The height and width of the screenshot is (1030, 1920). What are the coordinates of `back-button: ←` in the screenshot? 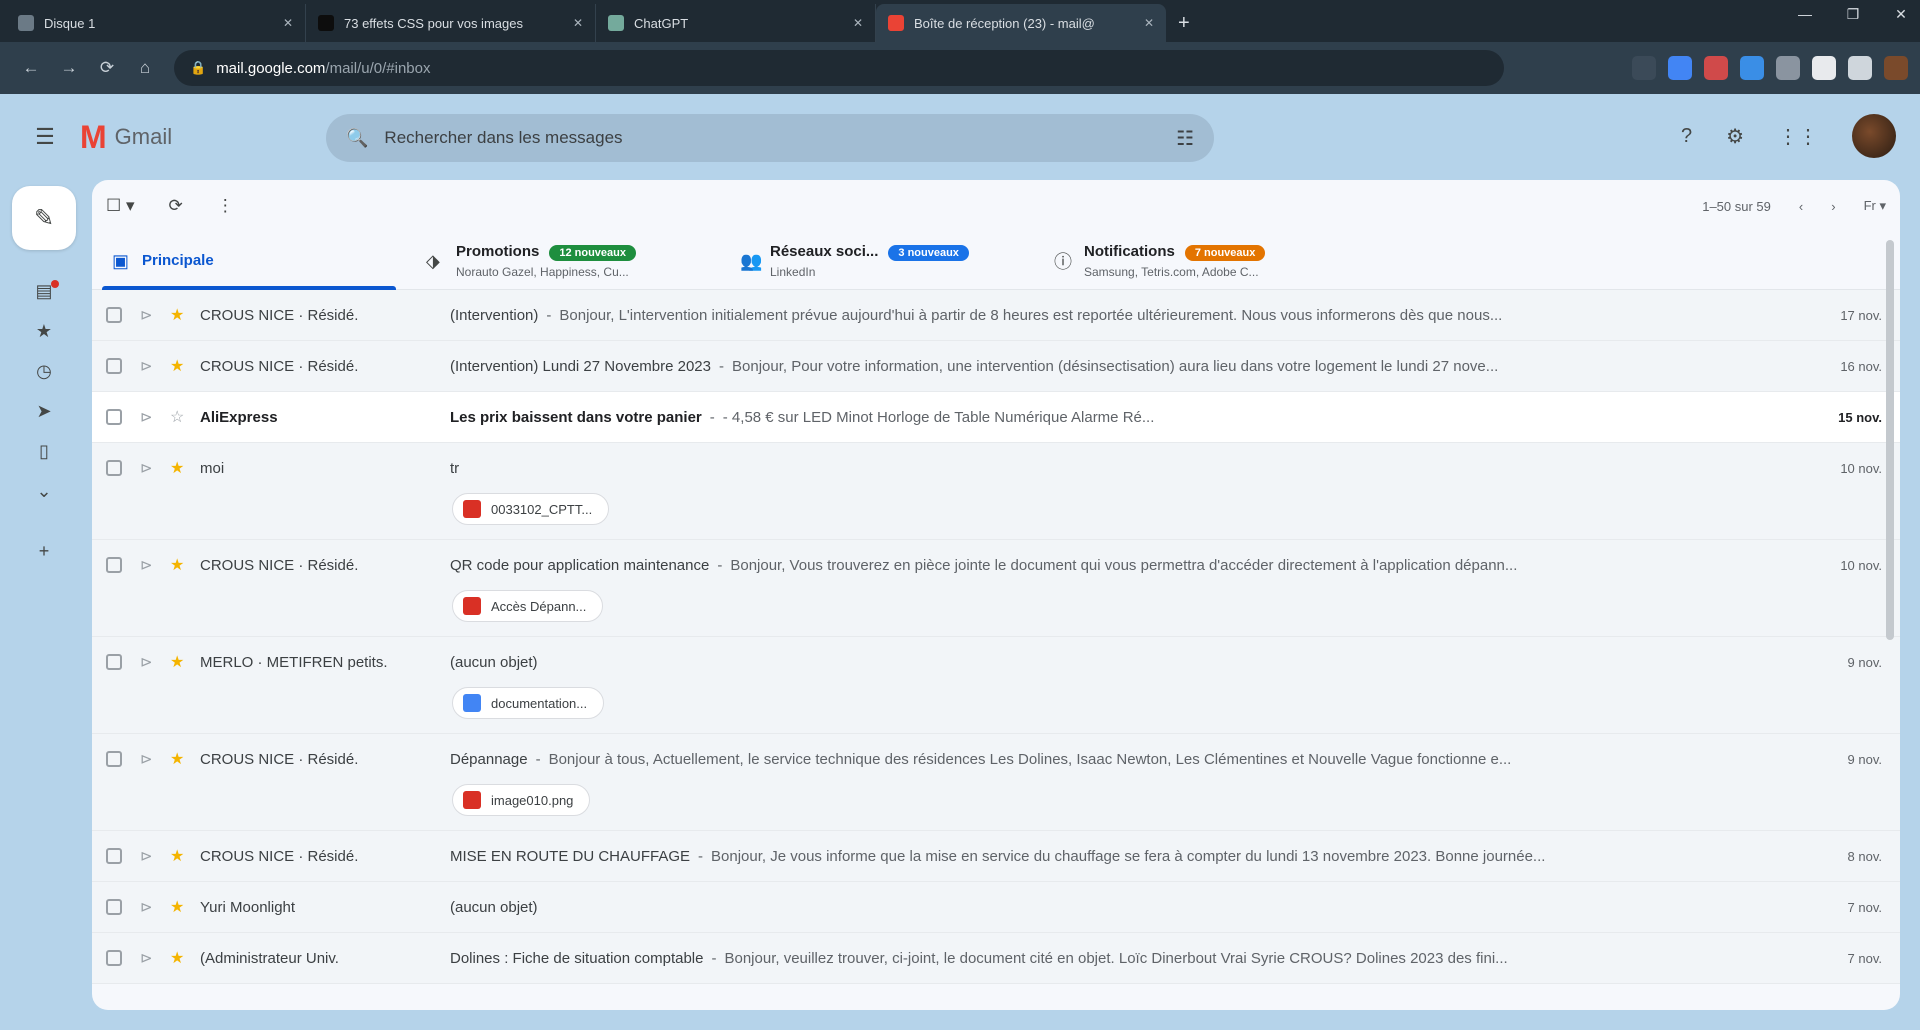 It's located at (31, 68).